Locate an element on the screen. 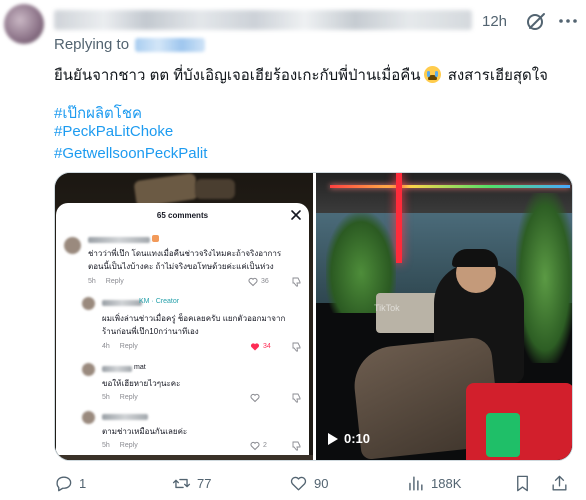 This screenshot has width=586, height=500. heart-filled-icon is located at coordinates (255, 347).